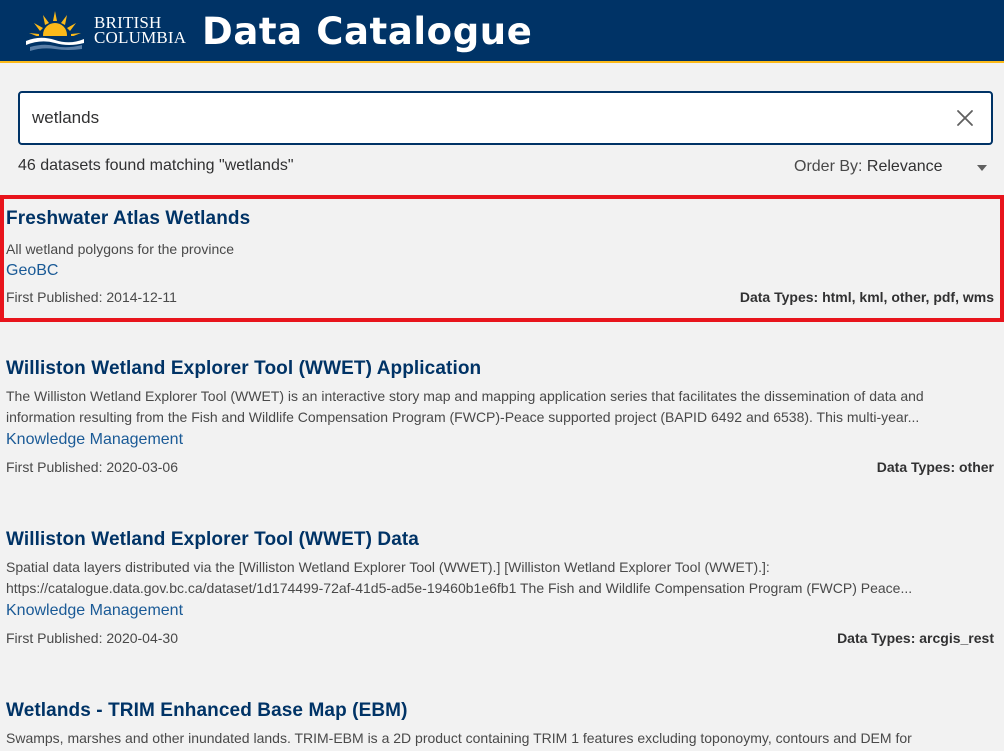 The image size is (1004, 751). I want to click on close-icon, so click(965, 118).